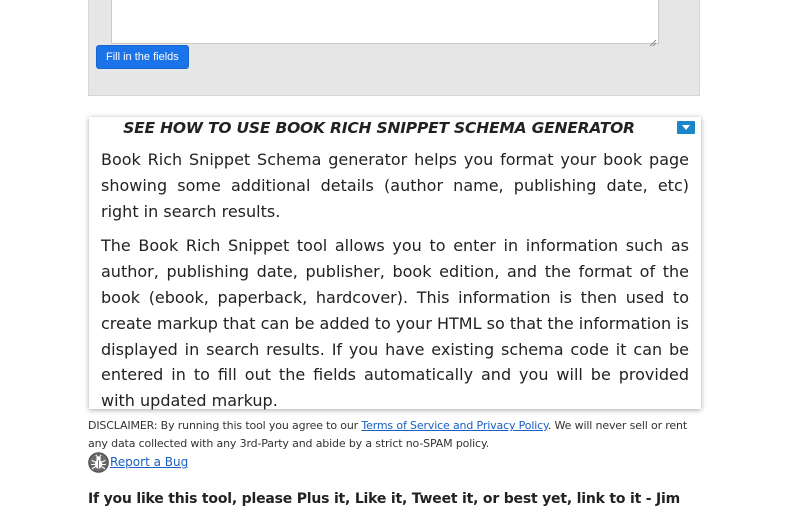  What do you see at coordinates (142, 57) in the screenshot?
I see `fill-in-fields-button: Fill in the fields` at bounding box center [142, 57].